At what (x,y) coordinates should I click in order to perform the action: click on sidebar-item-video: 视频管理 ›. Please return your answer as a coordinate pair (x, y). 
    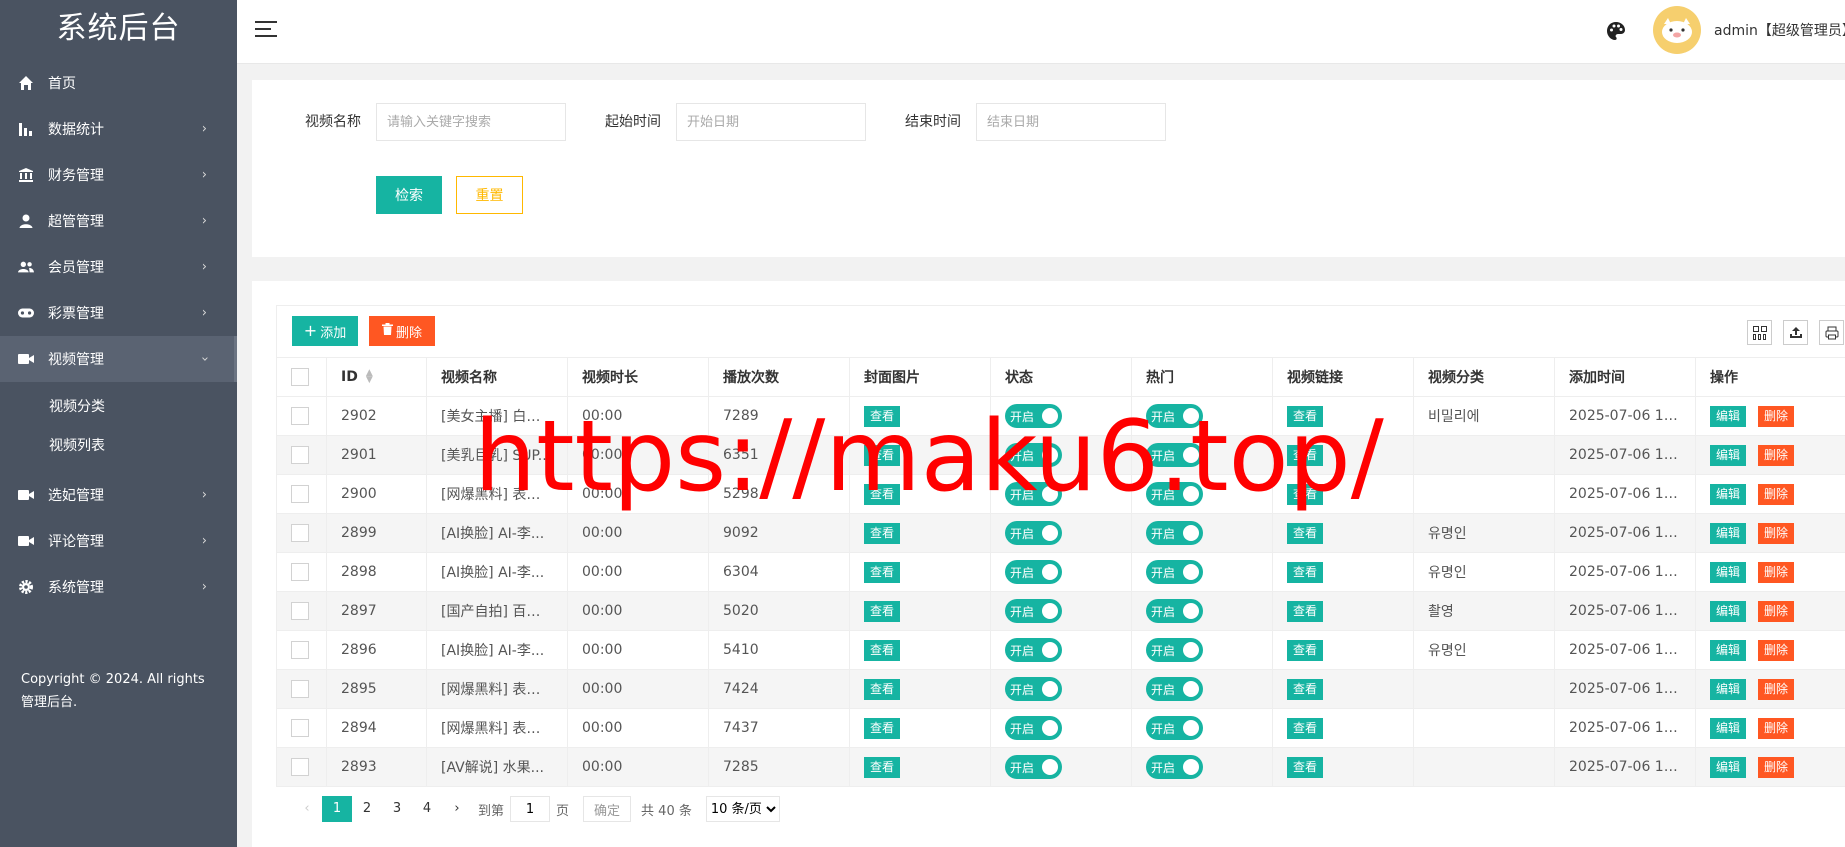
    Looking at the image, I should click on (118, 359).